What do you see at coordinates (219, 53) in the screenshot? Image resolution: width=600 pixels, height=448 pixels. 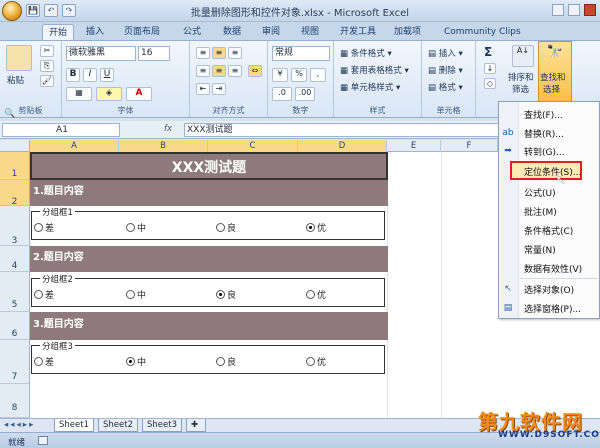 I see `align-middle-icon: ≡` at bounding box center [219, 53].